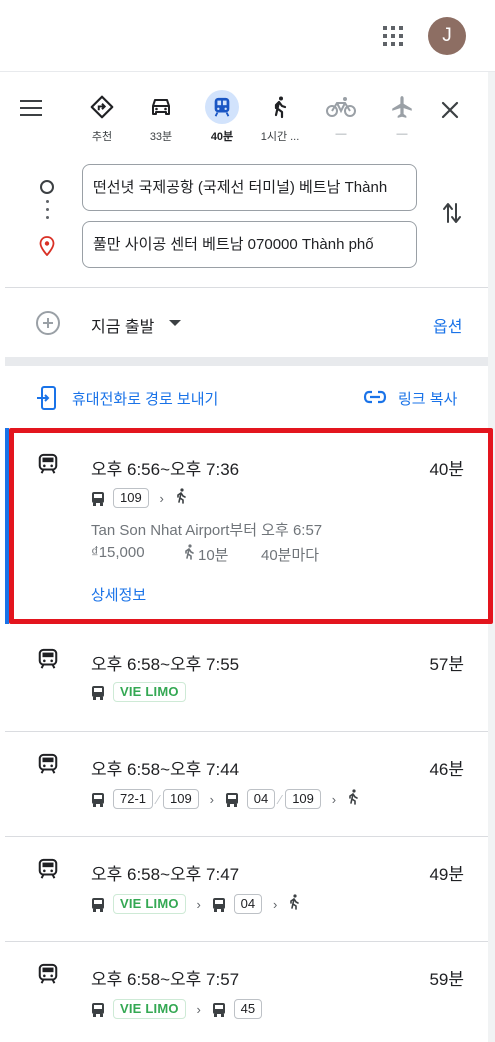 This screenshot has height=1042, width=495. I want to click on depart-now-dropdown: 지금 출발, so click(122, 325).